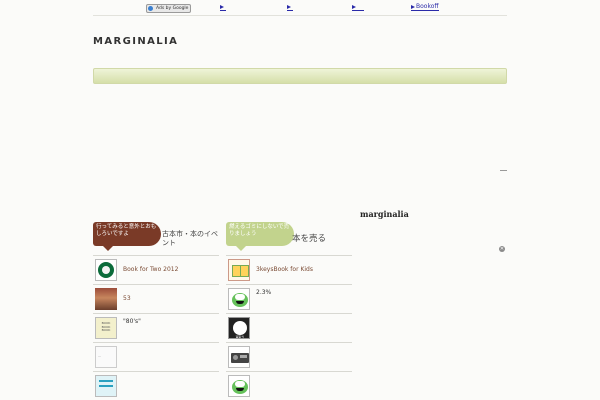 Image resolution: width=600 pixels, height=400 pixels. Describe the element at coordinates (239, 270) in the screenshot. I see `notebook-icon` at that location.